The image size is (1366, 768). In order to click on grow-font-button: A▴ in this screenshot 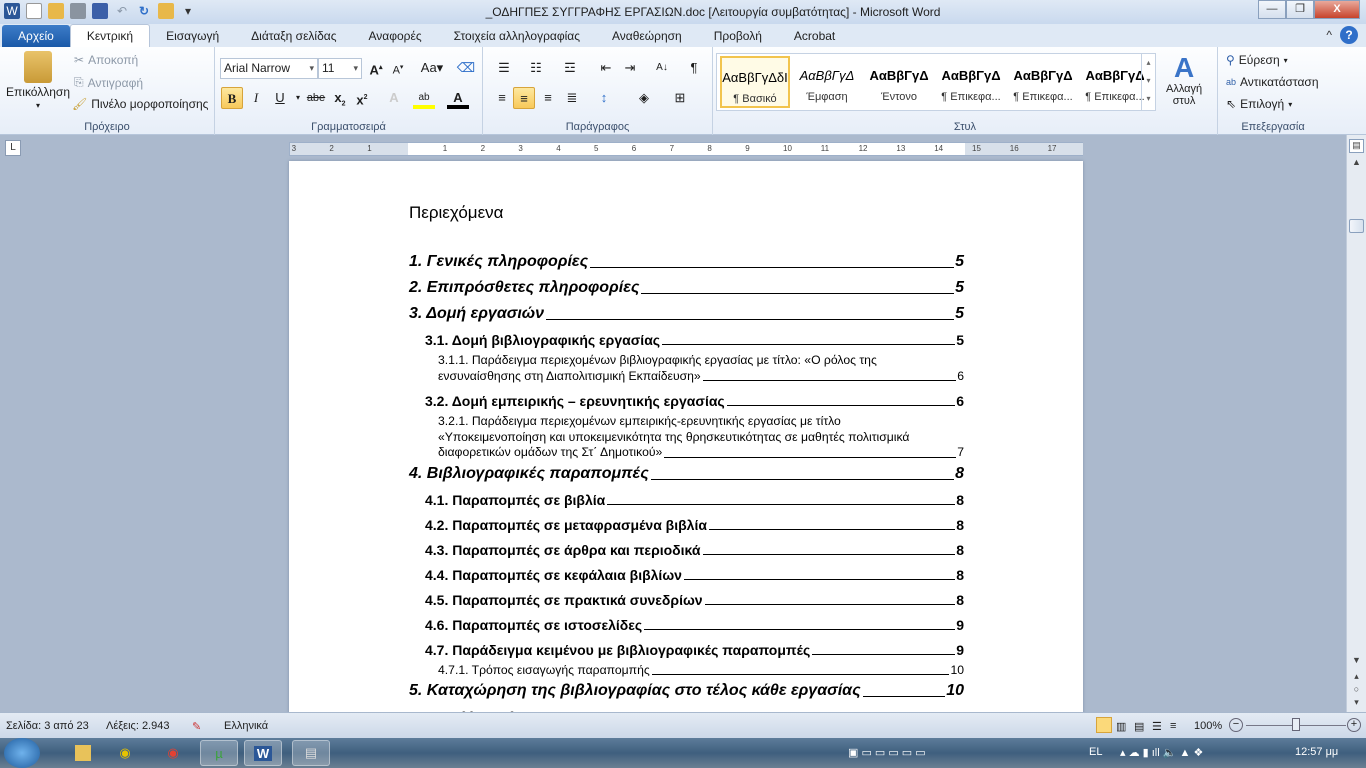, I will do `click(376, 68)`.